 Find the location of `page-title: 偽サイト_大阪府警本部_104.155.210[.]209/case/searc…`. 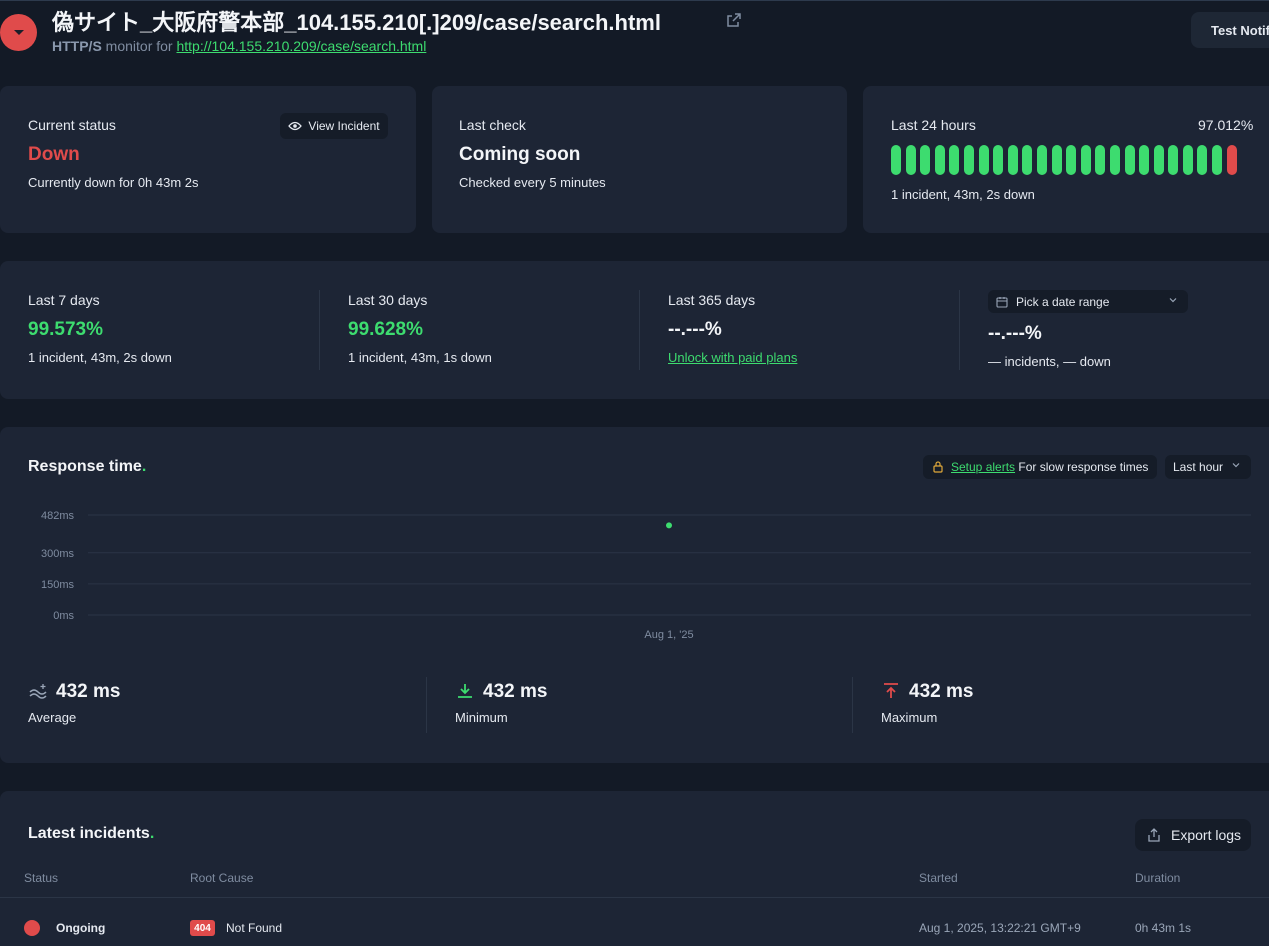

page-title: 偽サイト_大阪府警本部_104.155.210[.]209/case/searc… is located at coordinates (356, 22).